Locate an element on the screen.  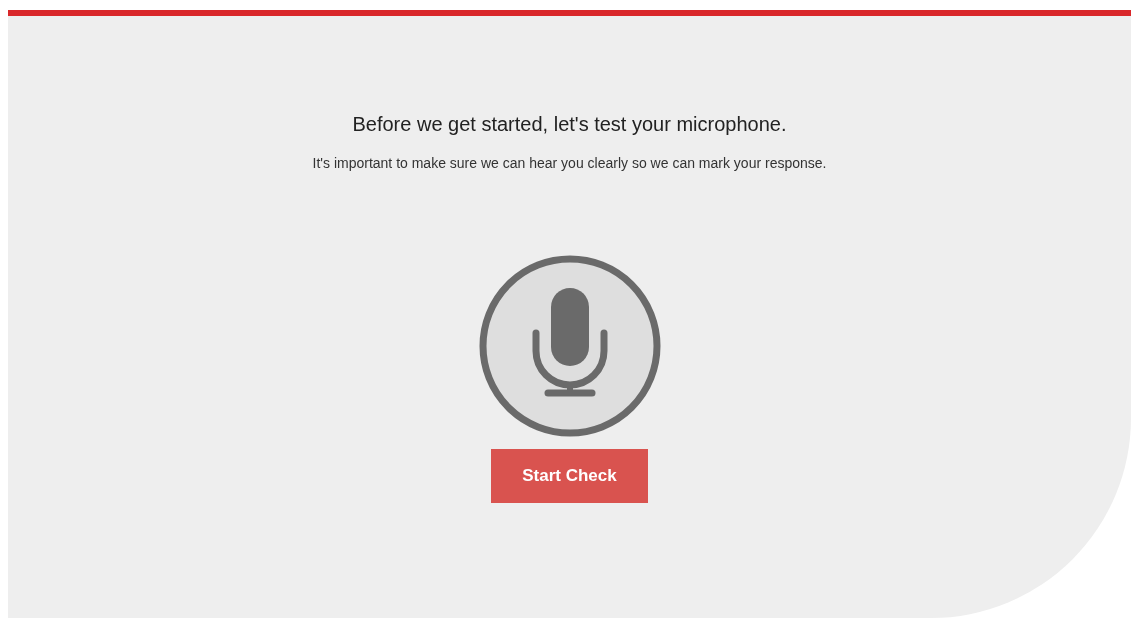
microphone-icon is located at coordinates (569, 346).